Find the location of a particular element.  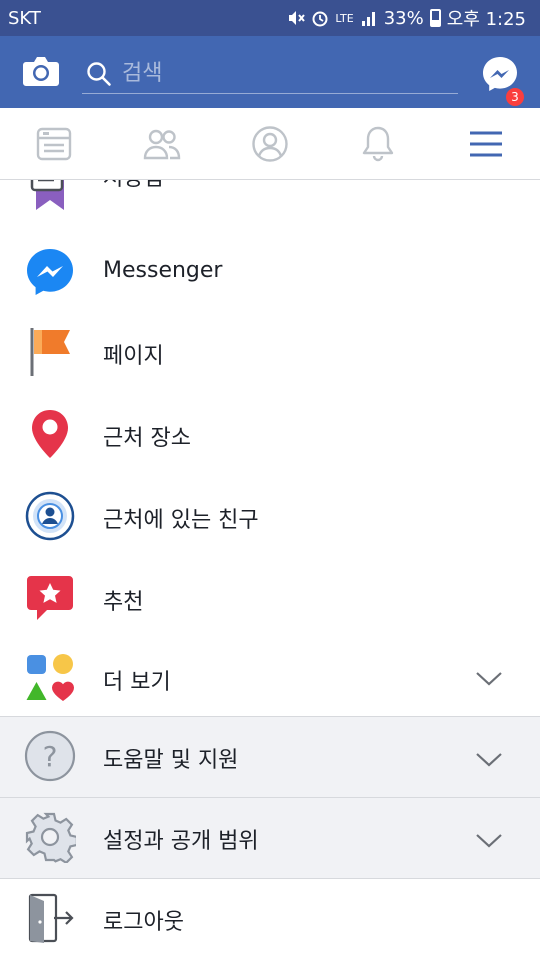

mute-icon is located at coordinates (296, 18).